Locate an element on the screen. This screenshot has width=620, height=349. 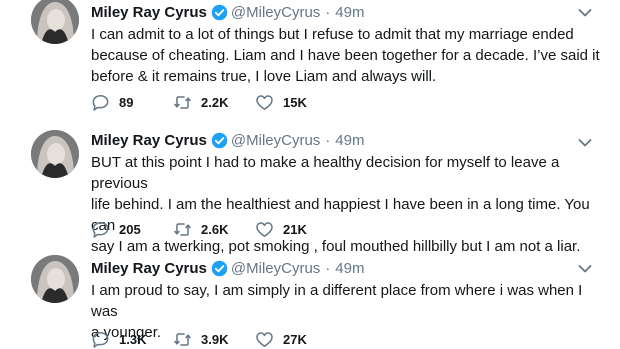
tweet-actions: 1.3K 3.9K 27K is located at coordinates (213, 339).